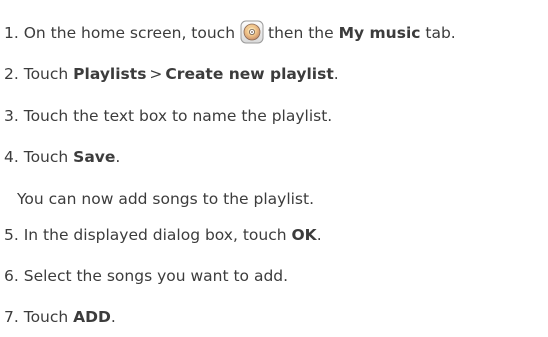 The width and height of the screenshot is (548, 337). I want to click on my-music-tab-label: My music, so click(379, 33).